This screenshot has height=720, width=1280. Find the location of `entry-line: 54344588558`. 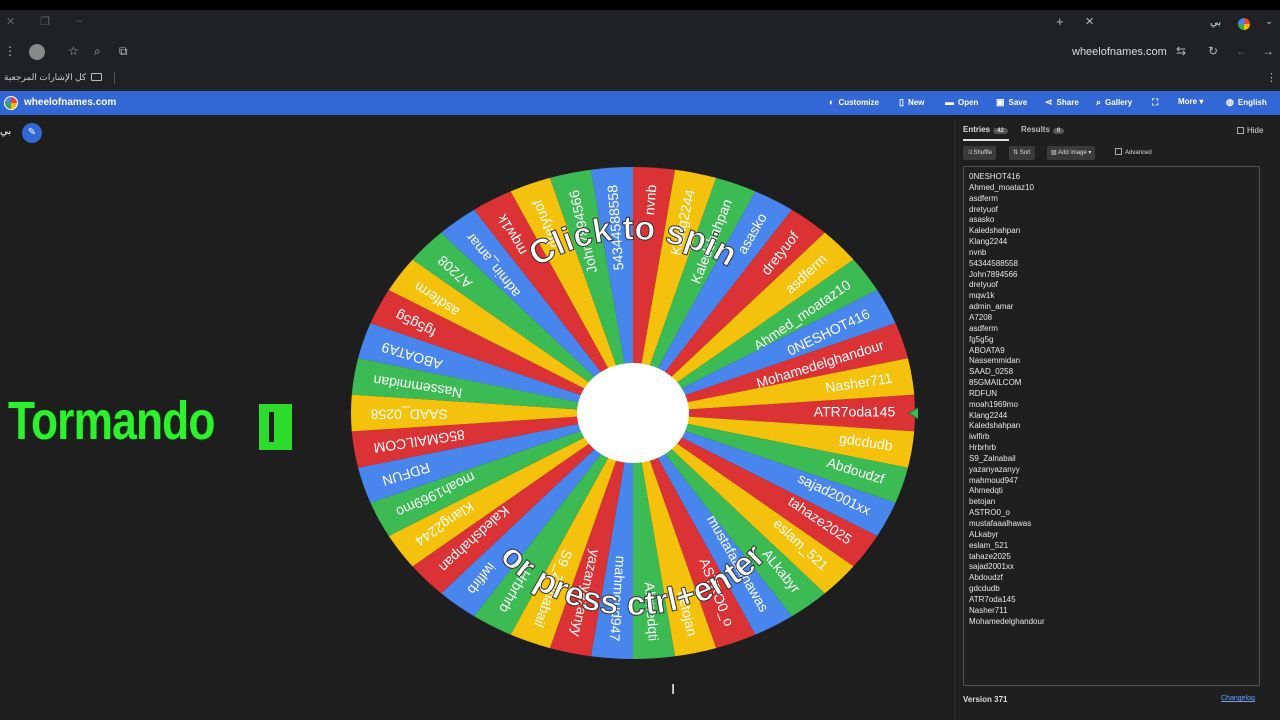

entry-line: 54344588558 is located at coordinates (993, 263).